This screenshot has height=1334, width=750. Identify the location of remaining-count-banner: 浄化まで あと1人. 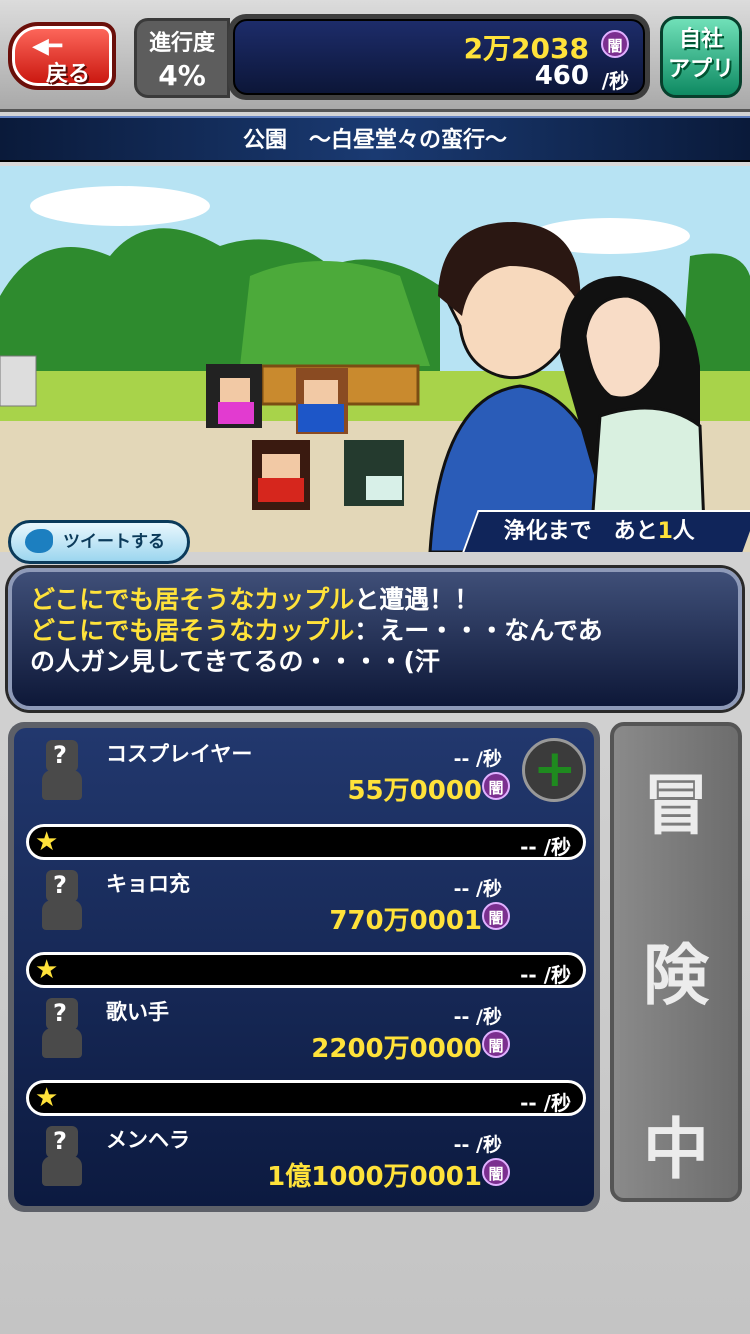
(606, 531).